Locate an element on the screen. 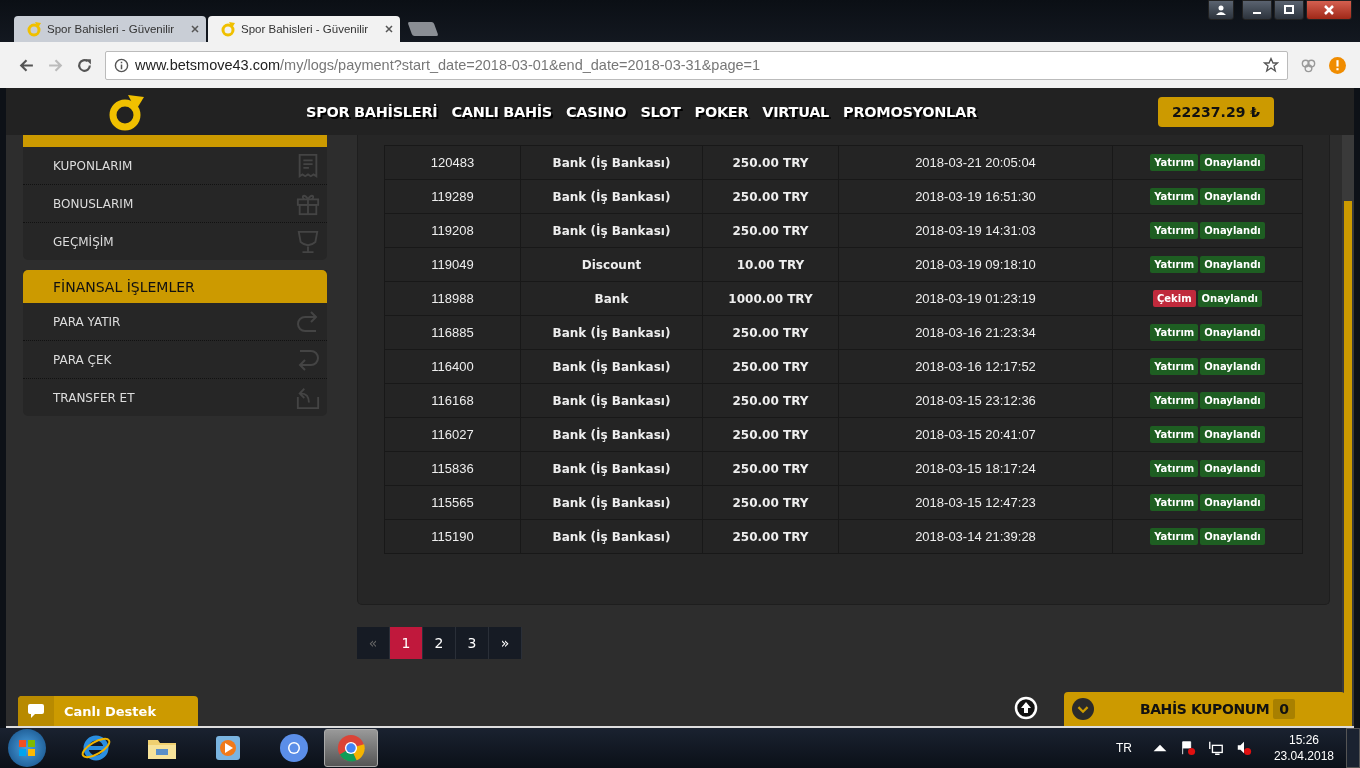  sidebar-link: BONUSLARIM is located at coordinates (93, 203).